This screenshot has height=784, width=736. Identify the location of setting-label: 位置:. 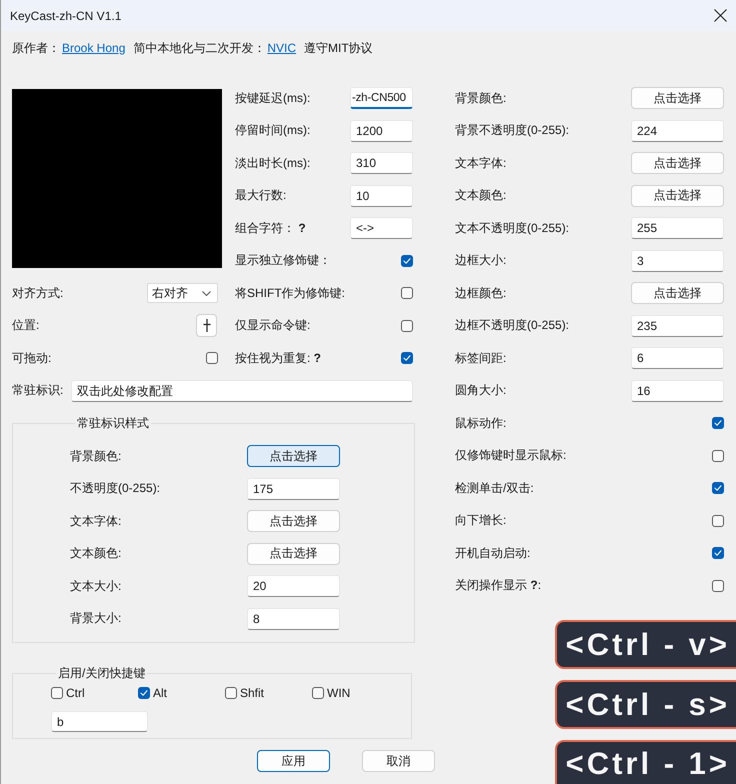
(26, 326).